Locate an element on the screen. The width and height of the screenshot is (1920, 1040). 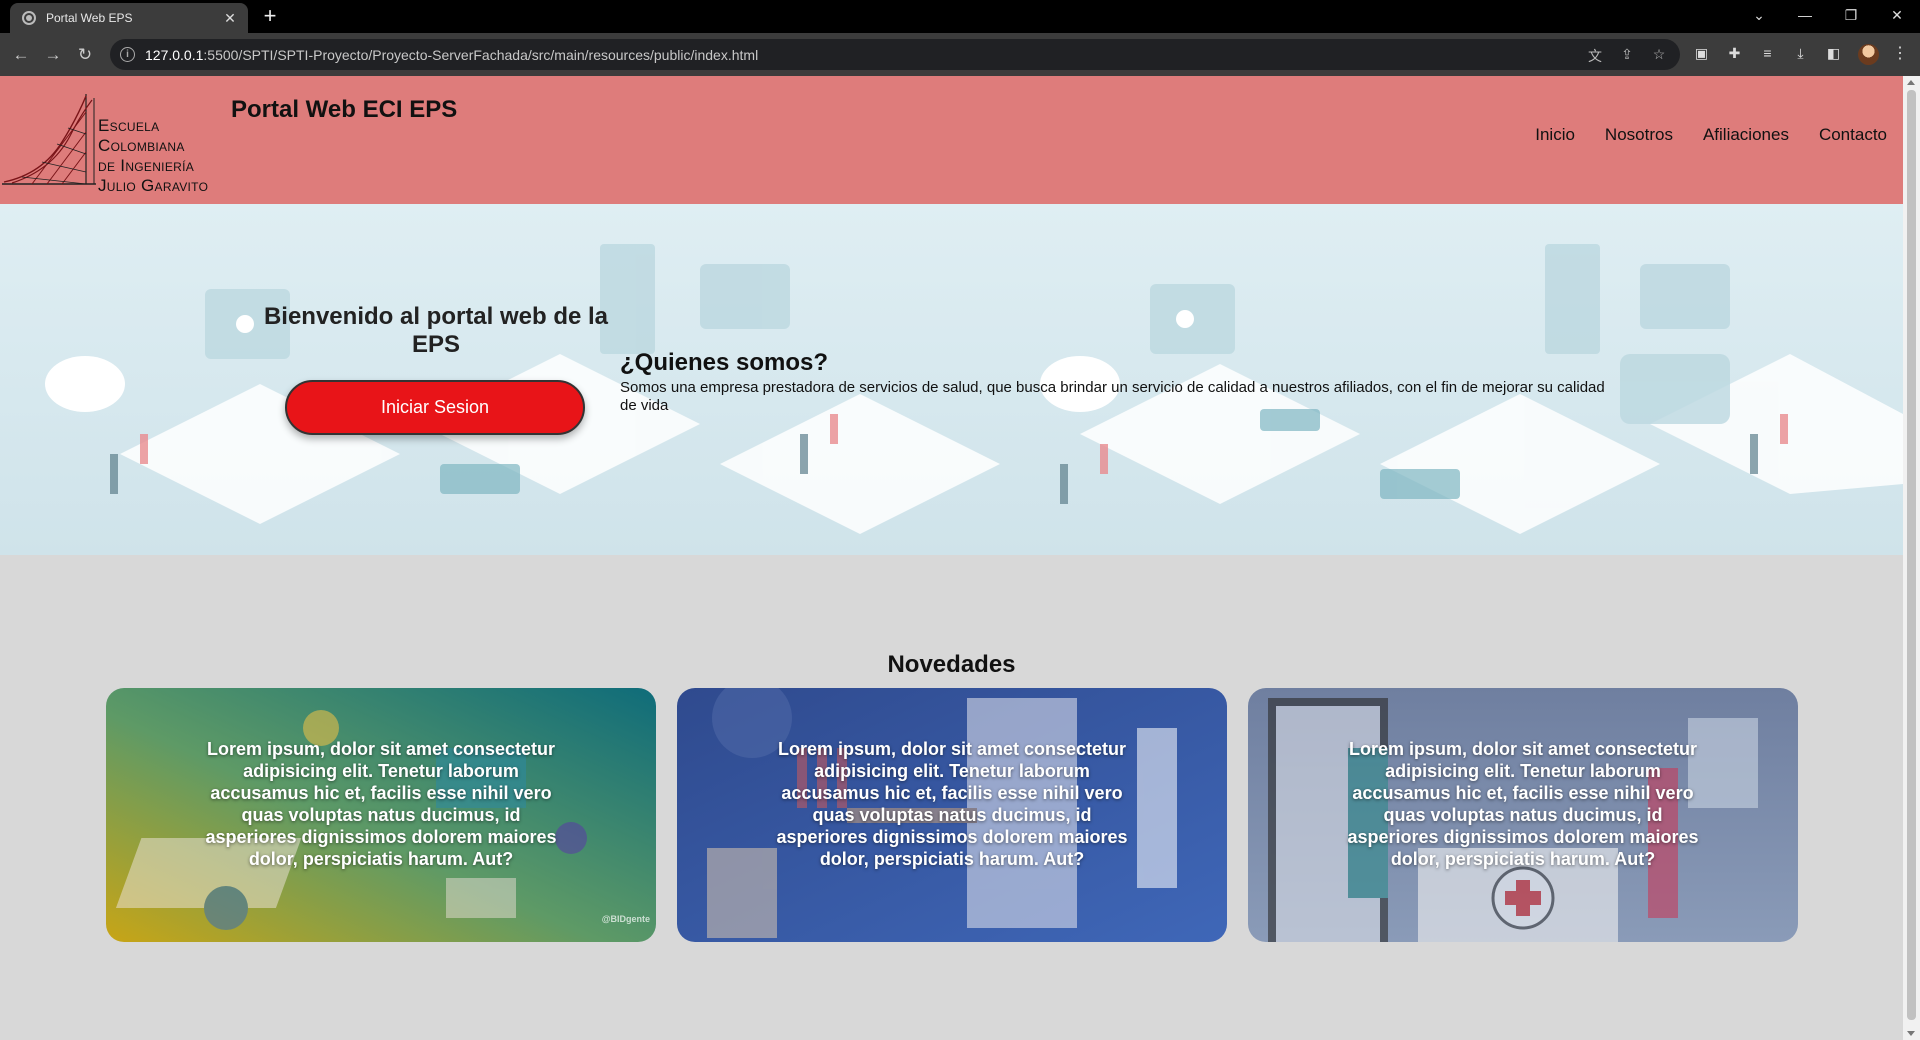
download-icon: ⤓ is located at coordinates (1800, 53).